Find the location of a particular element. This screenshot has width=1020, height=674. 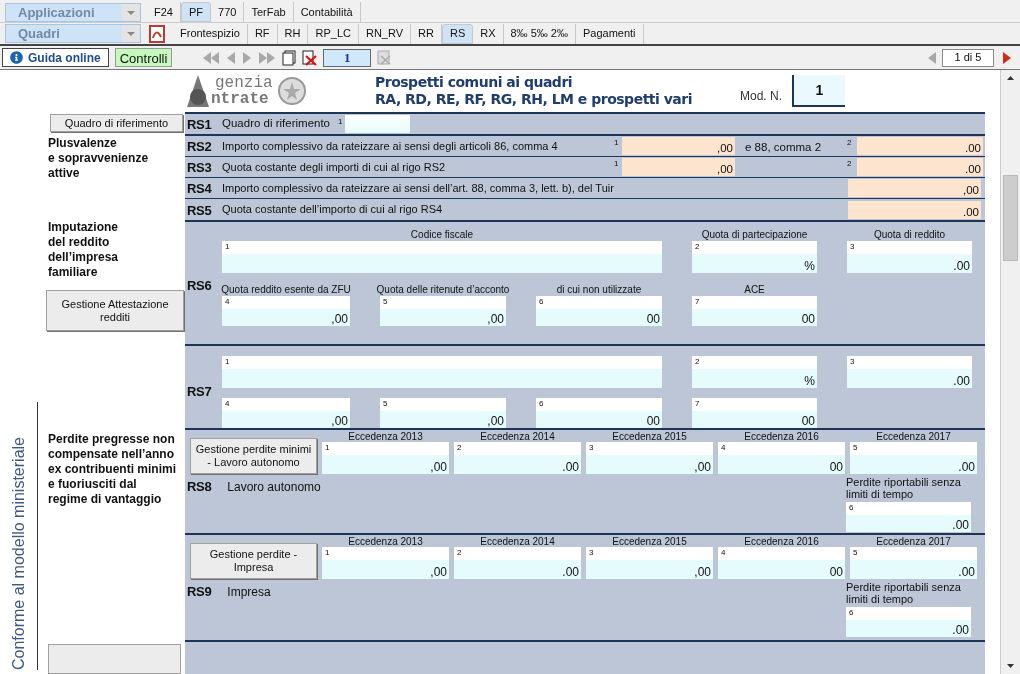

tab: PF is located at coordinates (196, 12).